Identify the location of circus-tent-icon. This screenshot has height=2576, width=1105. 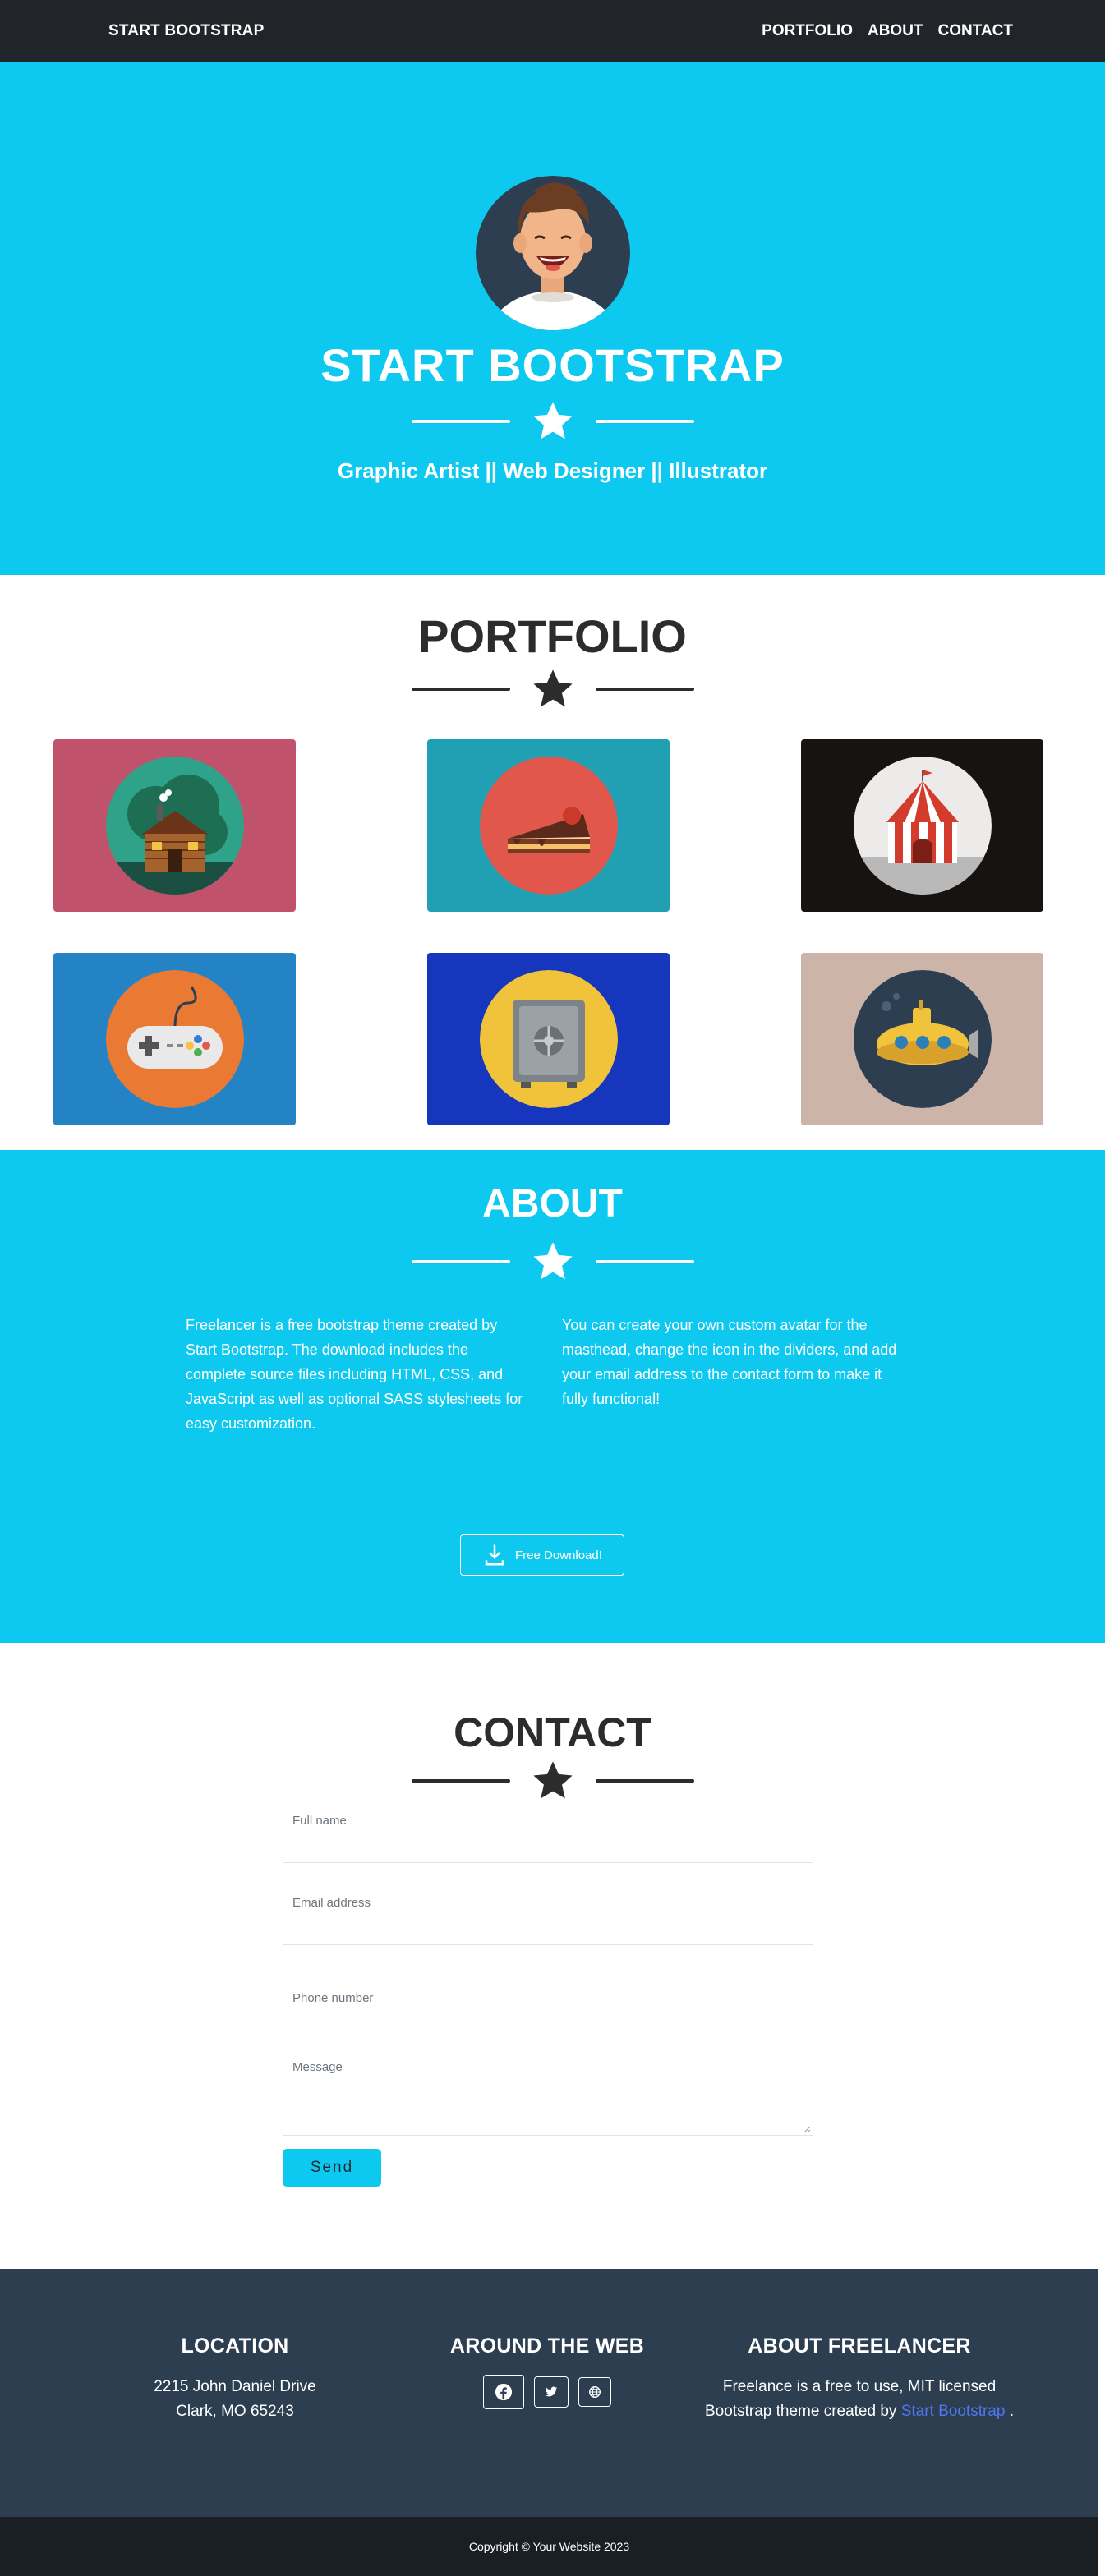
(922, 826).